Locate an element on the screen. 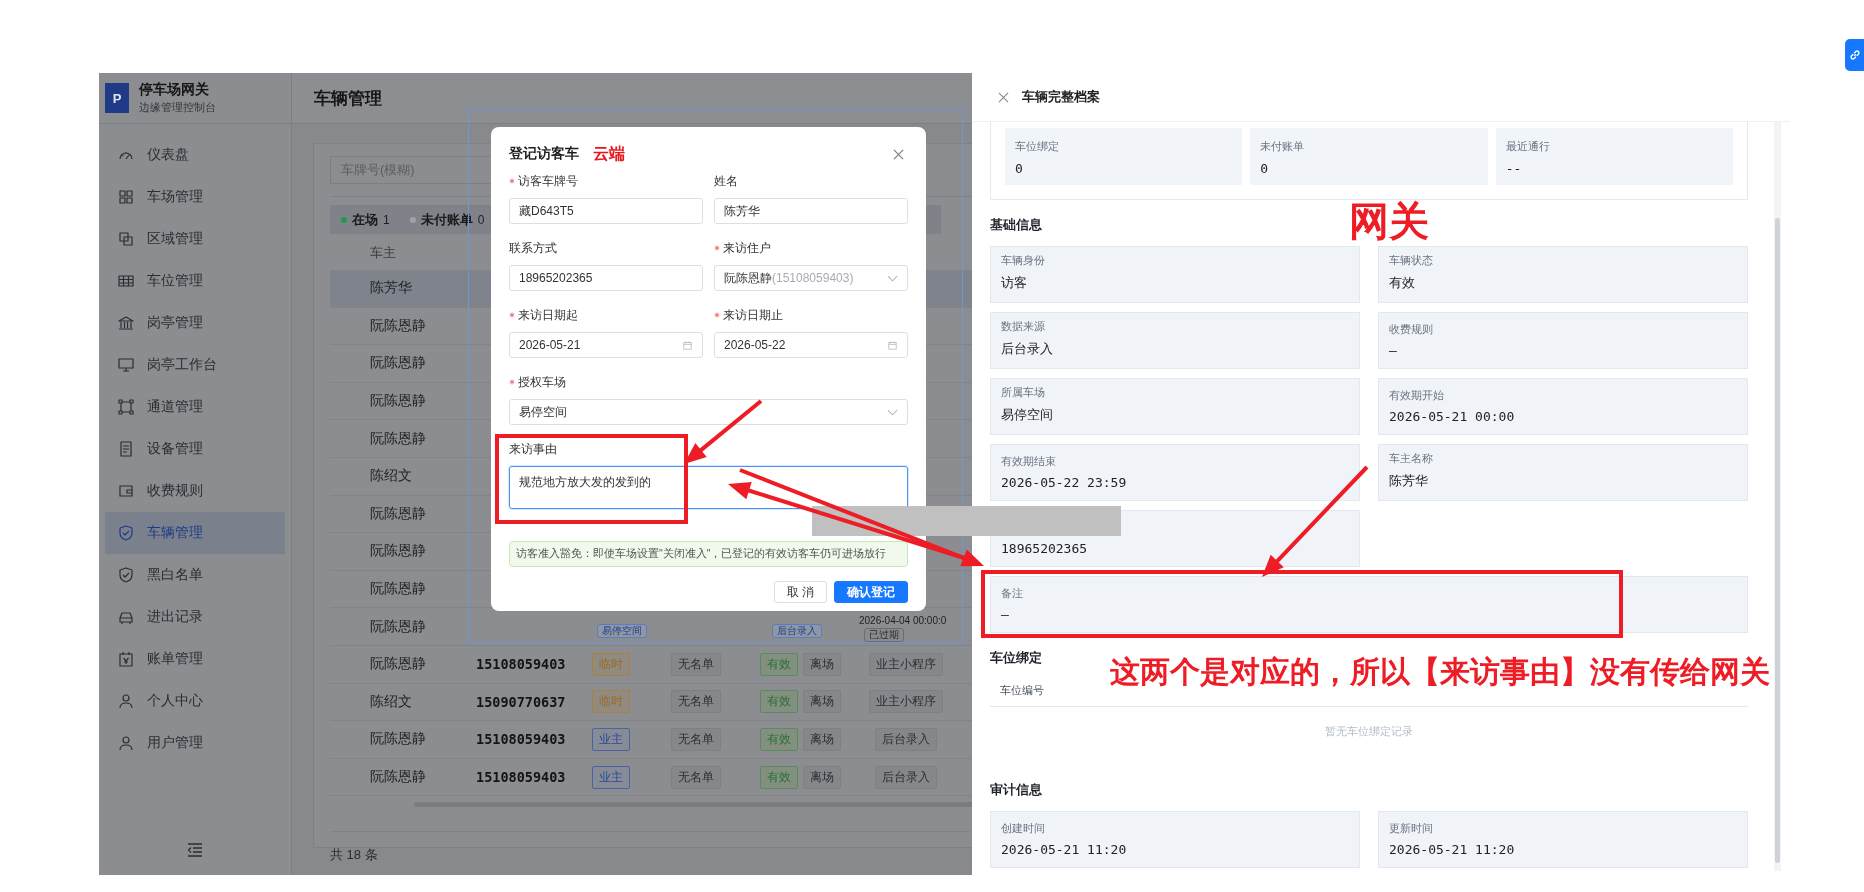 The width and height of the screenshot is (1864, 892). column-header: 车主 is located at coordinates (383, 253).